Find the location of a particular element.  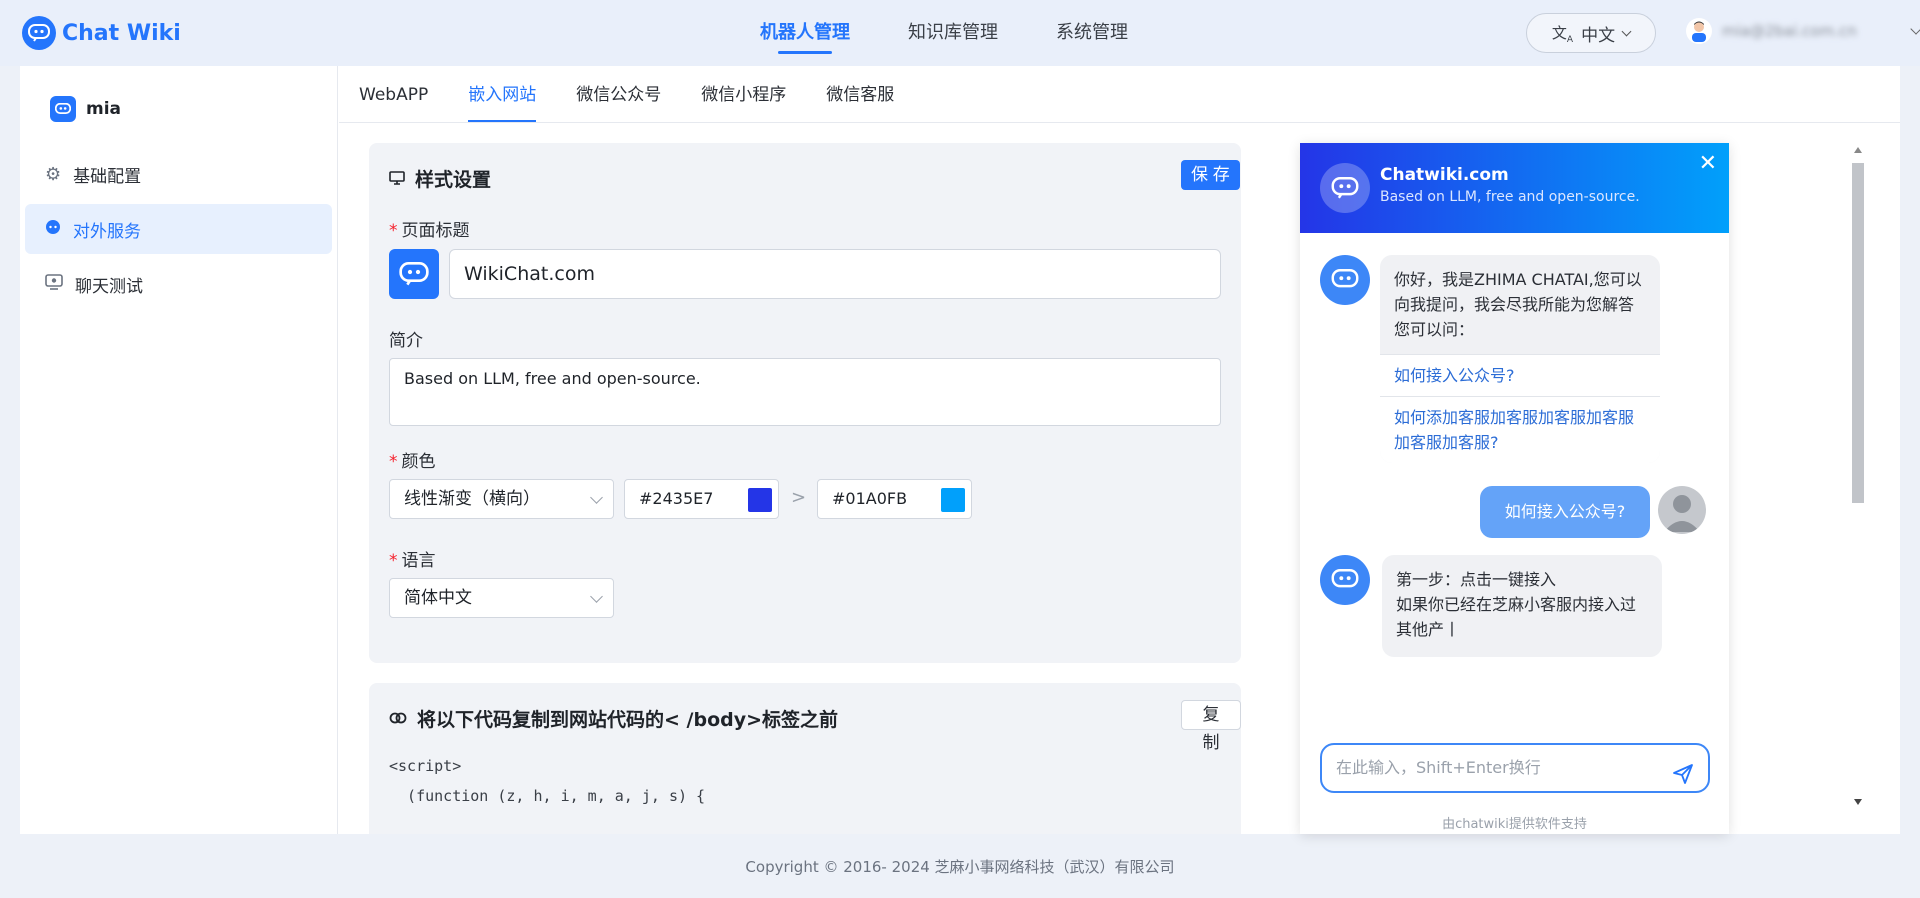

service-tabs: WebAPP 嵌入网站 微信公众号 微信小程序 微信客服 is located at coordinates (626, 95).